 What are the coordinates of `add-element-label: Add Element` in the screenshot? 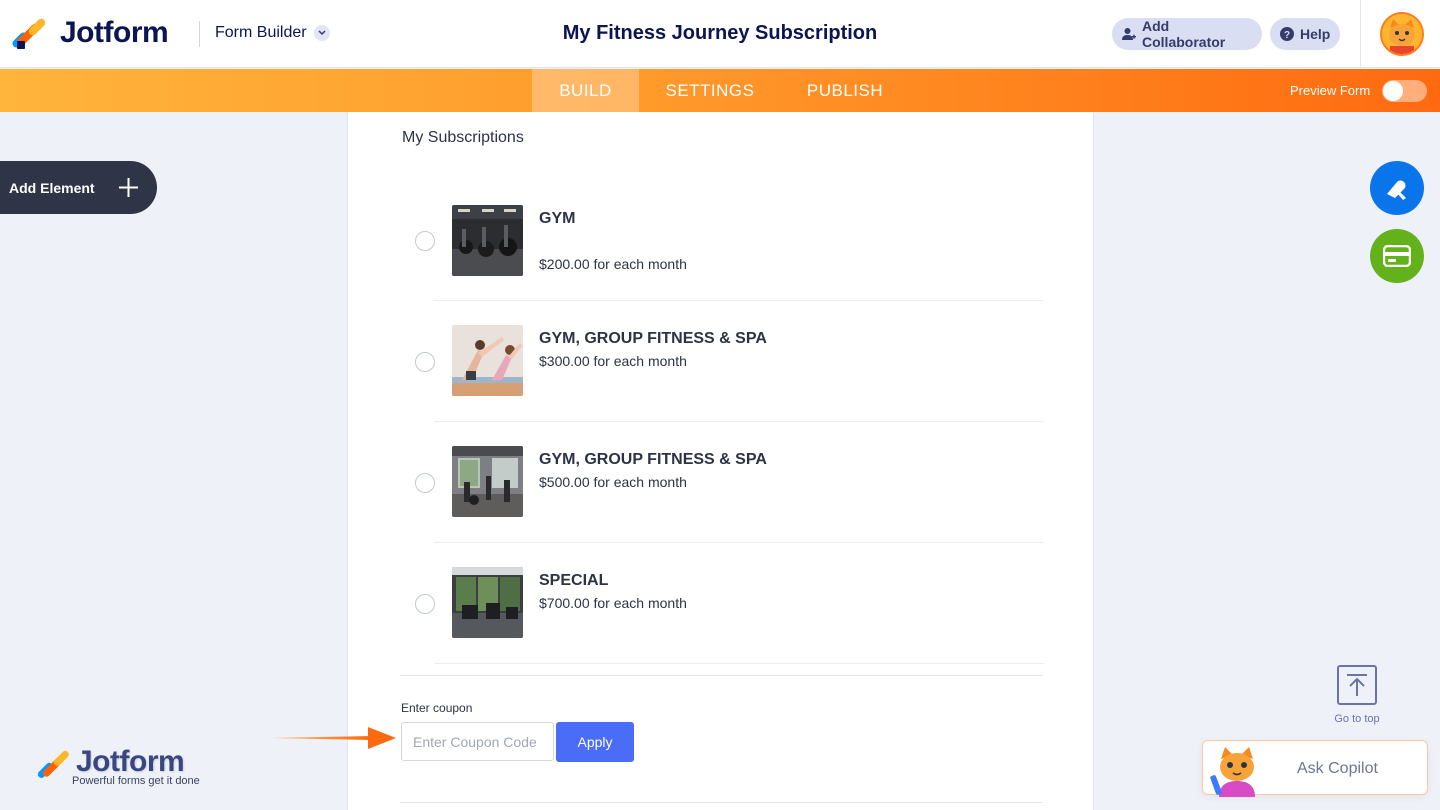 It's located at (52, 187).